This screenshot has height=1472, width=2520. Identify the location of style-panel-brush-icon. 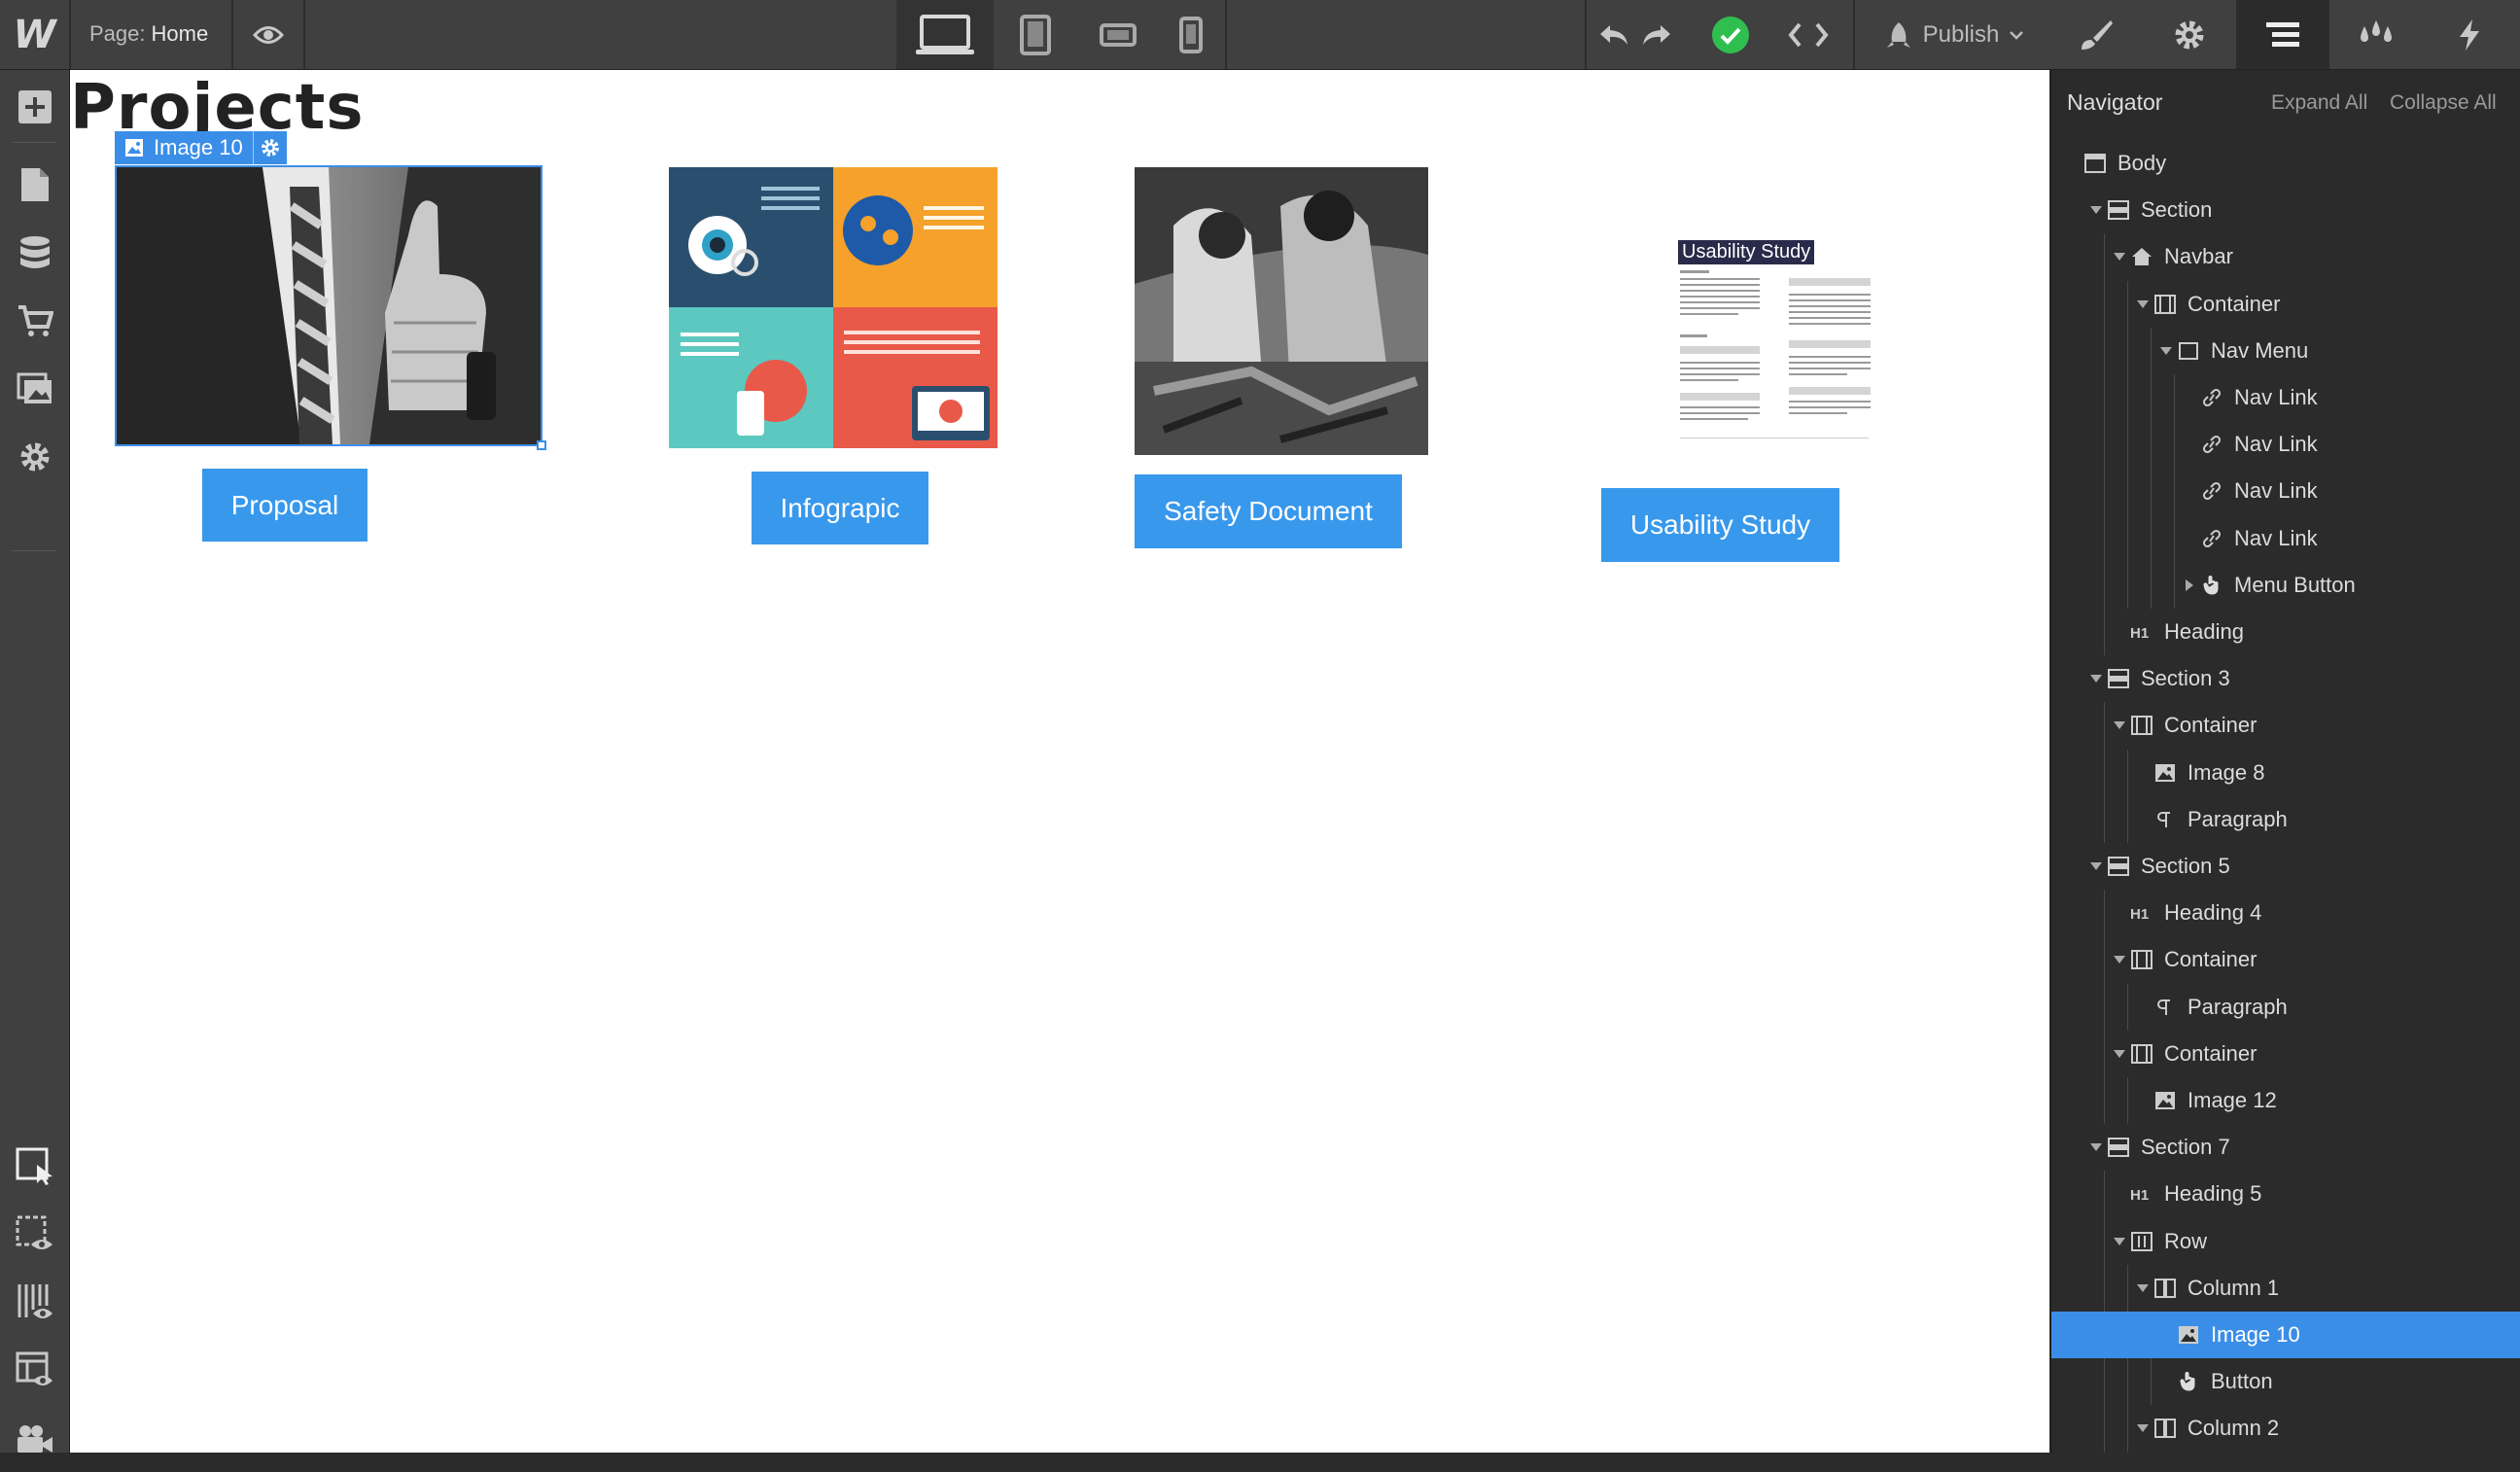
(2096, 34).